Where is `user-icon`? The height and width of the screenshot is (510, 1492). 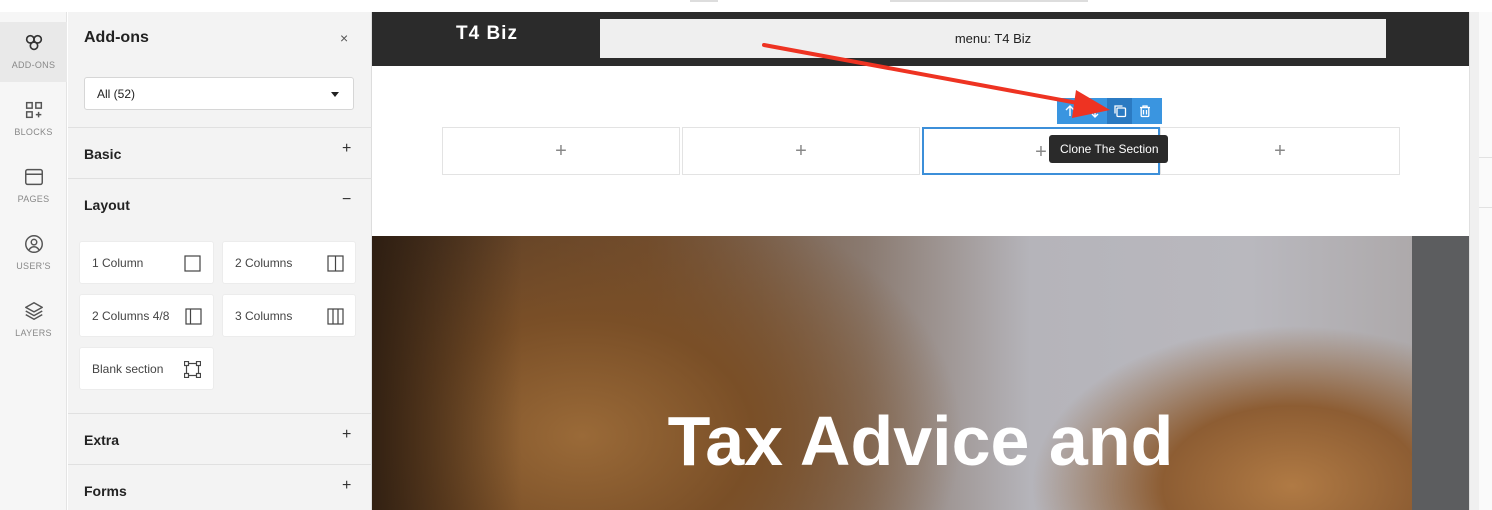
user-icon is located at coordinates (33, 244).